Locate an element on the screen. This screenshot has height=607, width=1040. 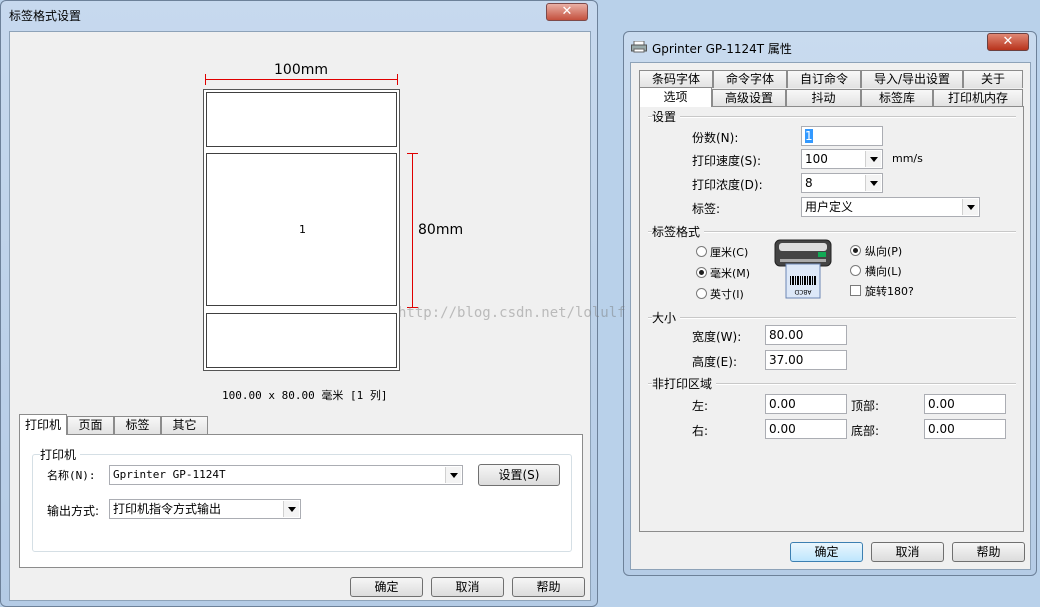
tab-printer-memory: 打印机内存 is located at coordinates (978, 97).